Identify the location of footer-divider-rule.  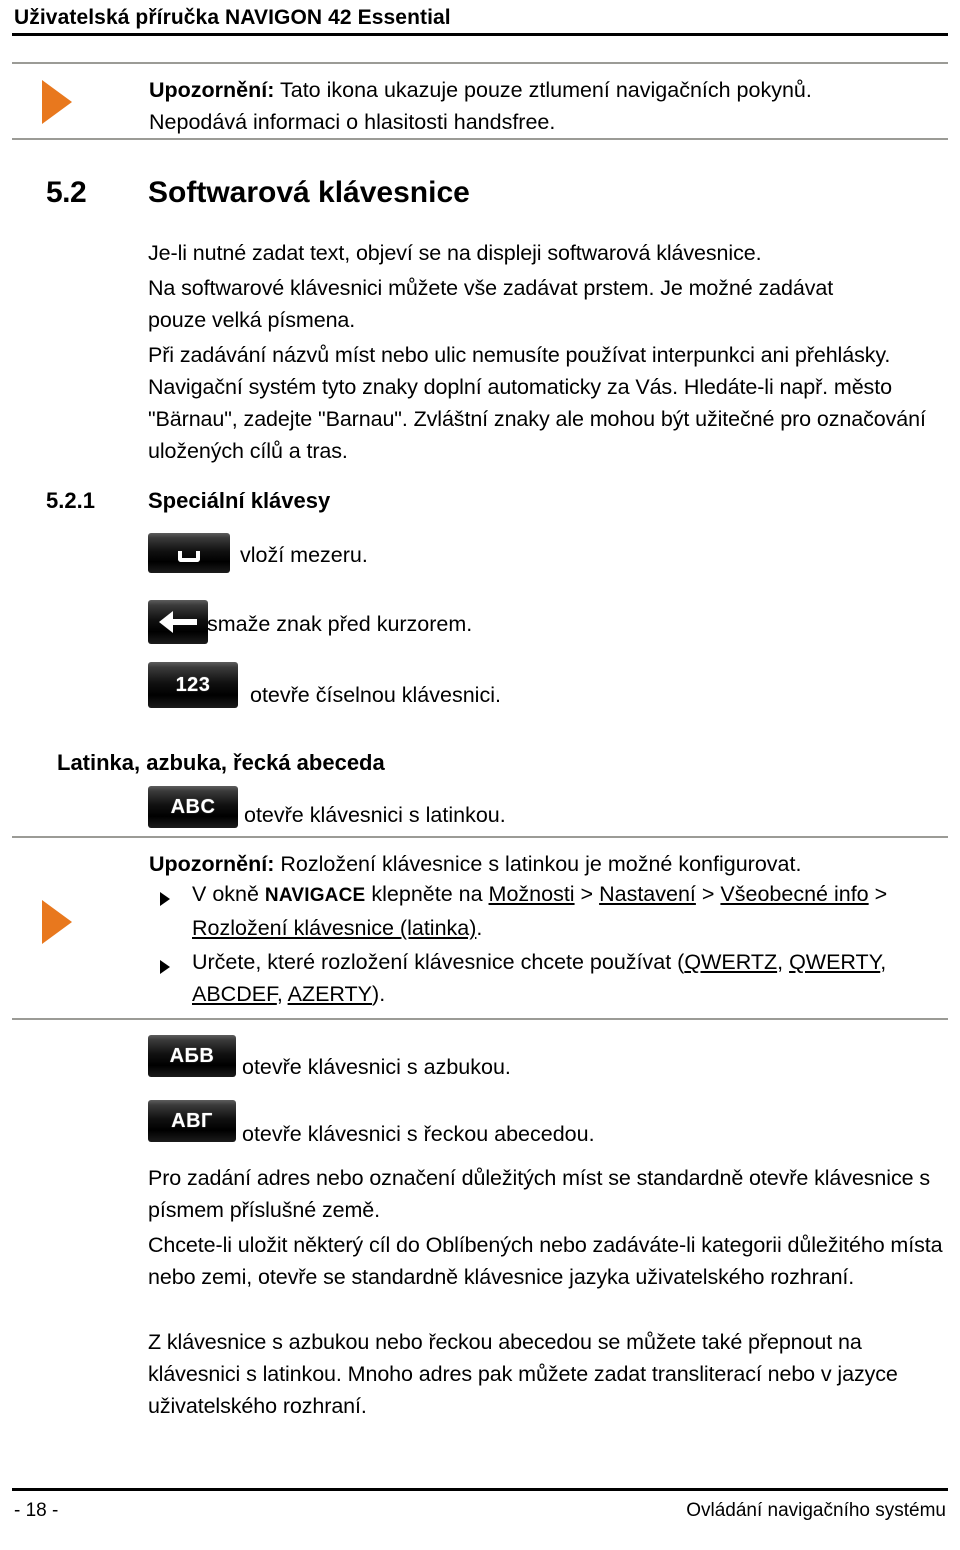
(480, 1489).